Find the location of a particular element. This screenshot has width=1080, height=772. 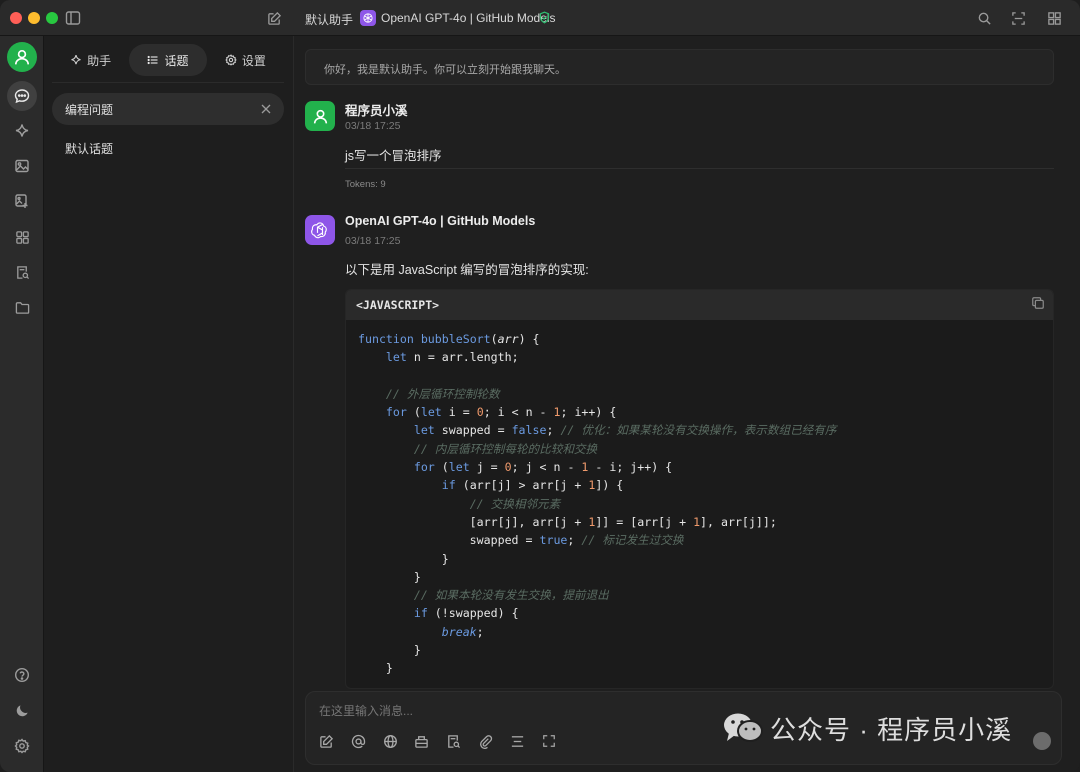

user-message-avatar is located at coordinates (320, 116).